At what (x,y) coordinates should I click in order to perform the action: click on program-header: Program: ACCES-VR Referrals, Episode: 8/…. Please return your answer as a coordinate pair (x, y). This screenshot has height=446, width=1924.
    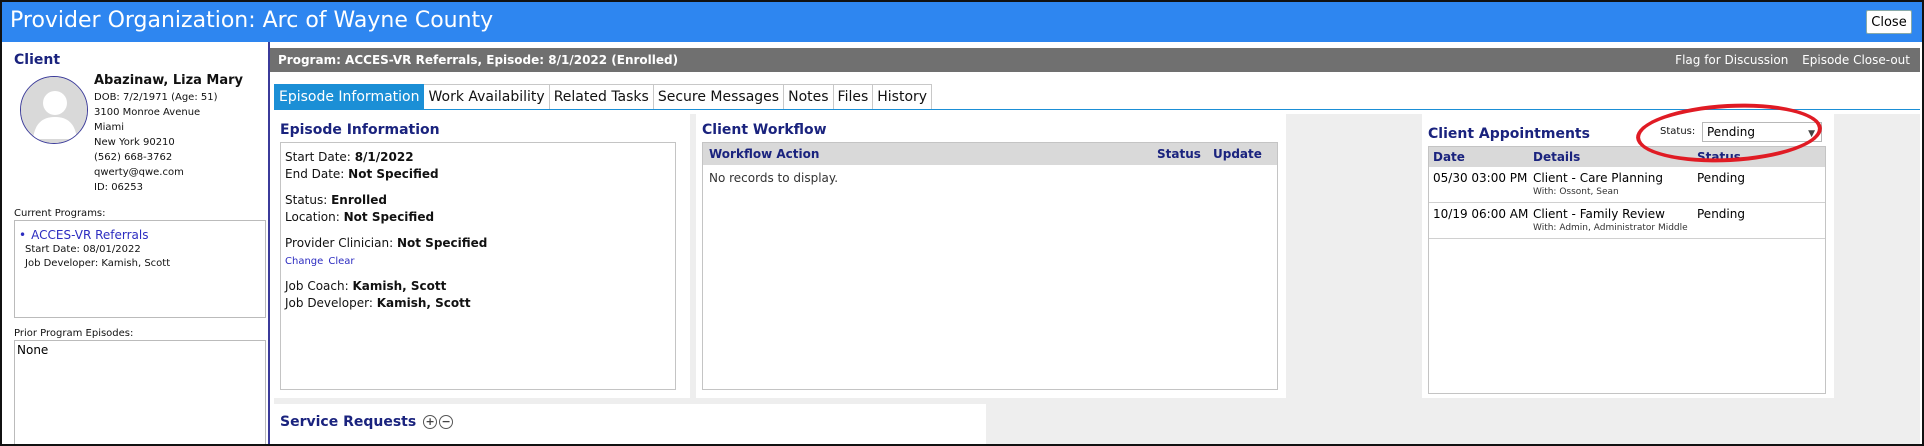
    Looking at the image, I should click on (1095, 60).